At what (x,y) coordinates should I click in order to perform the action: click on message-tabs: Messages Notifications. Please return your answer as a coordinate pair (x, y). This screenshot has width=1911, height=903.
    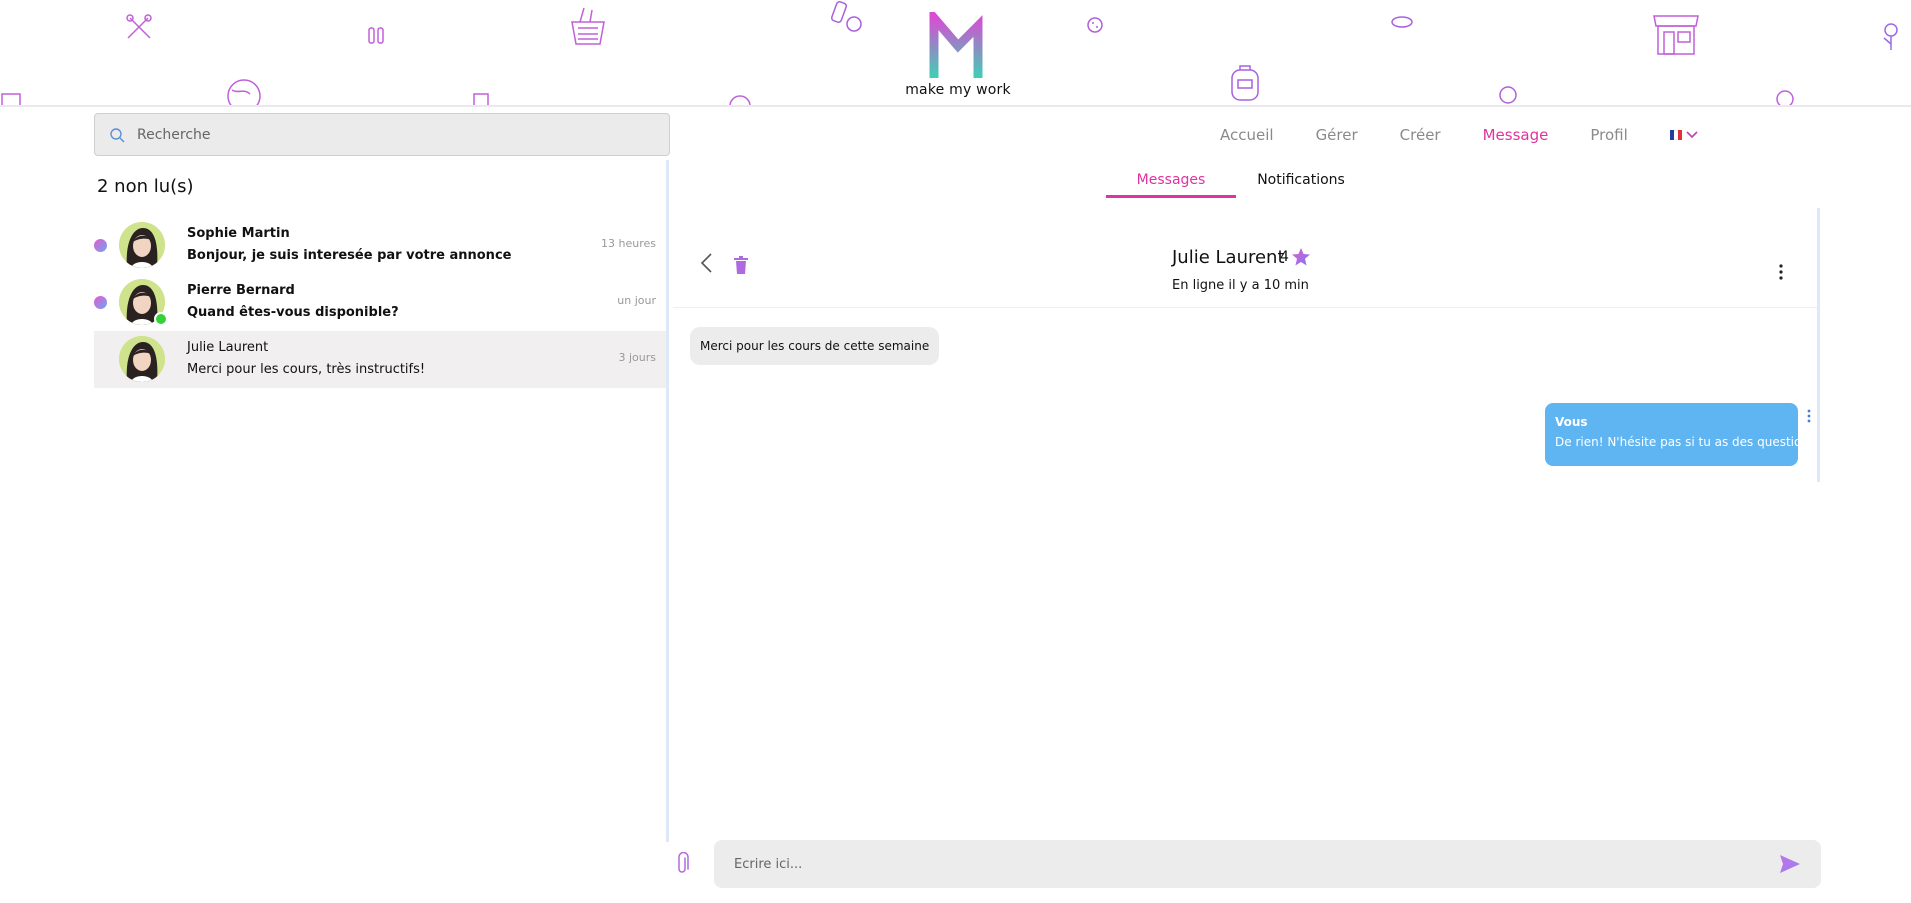
    Looking at the image, I should click on (1236, 185).